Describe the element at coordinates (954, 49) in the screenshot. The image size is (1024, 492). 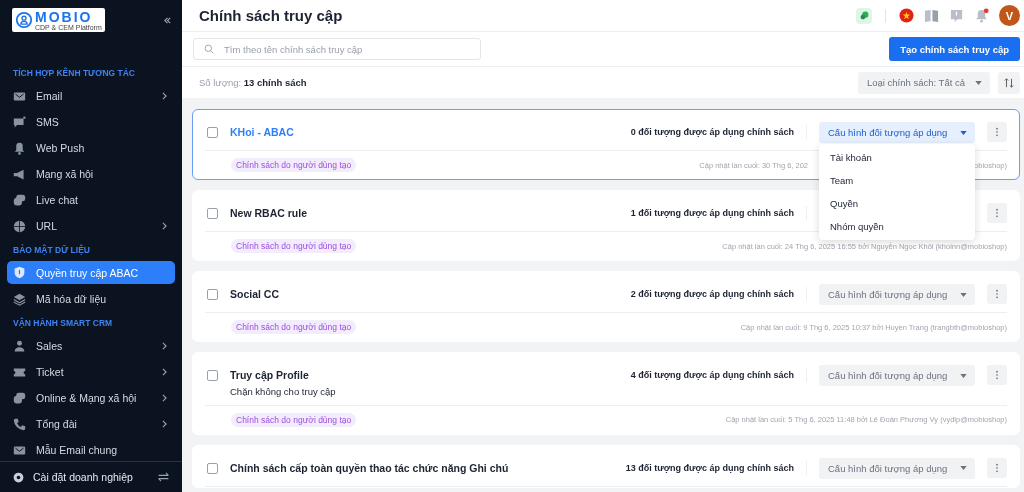
I see `create-policy-button: Tạo chính sách truy cập` at that location.